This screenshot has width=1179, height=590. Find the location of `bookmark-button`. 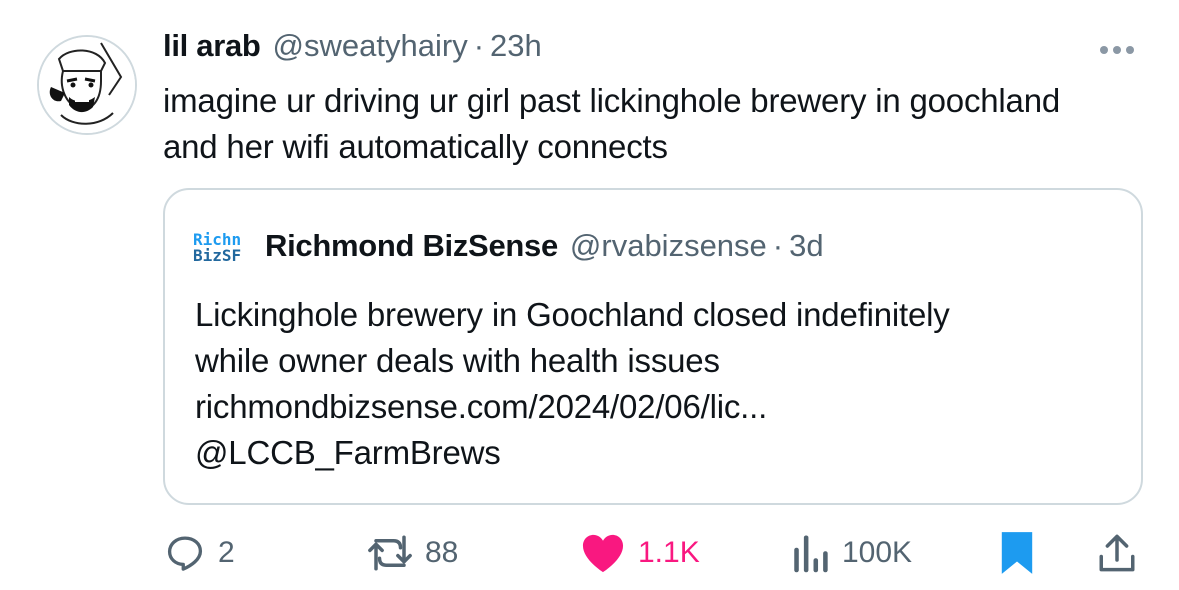

bookmark-button is located at coordinates (1017, 553).